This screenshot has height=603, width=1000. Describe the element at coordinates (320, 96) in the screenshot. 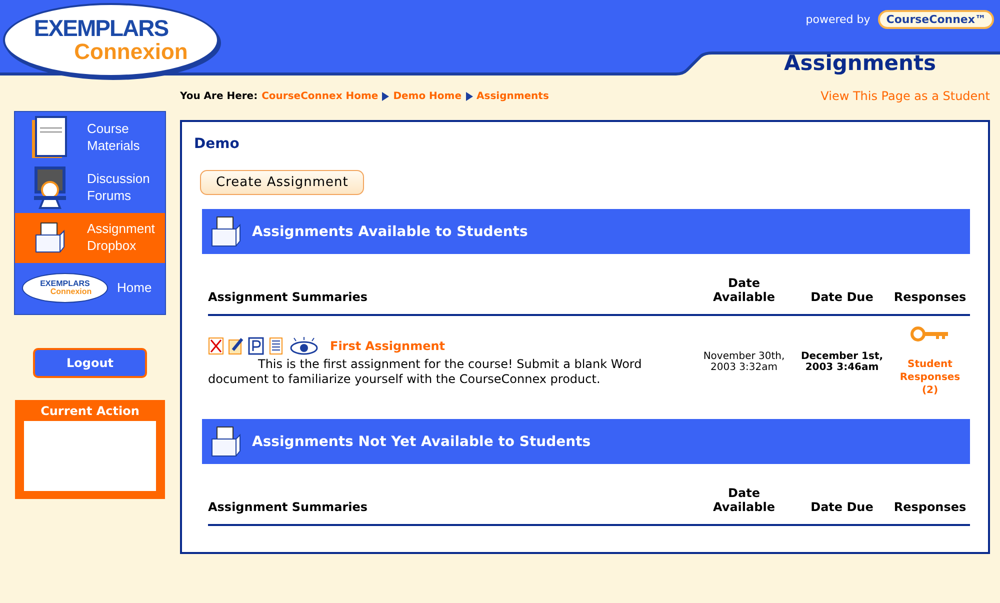

I see `breadcrumb-link: CourseConnex Home` at that location.